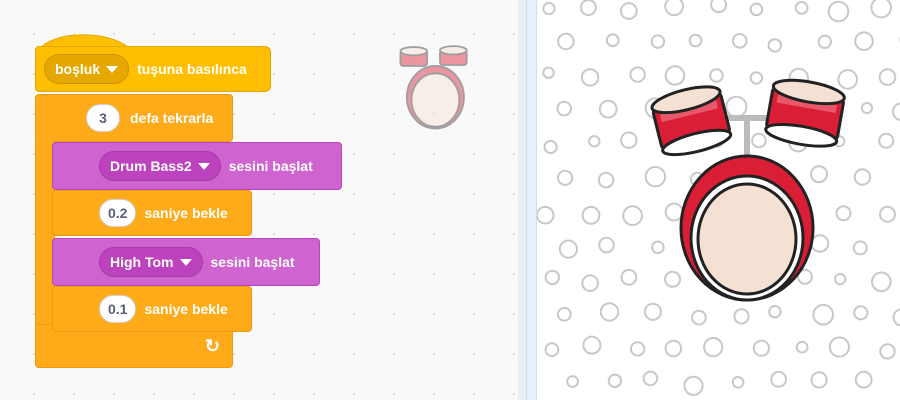 This screenshot has height=400, width=900. I want to click on hat-label: tuşuna basılınca, so click(192, 69).